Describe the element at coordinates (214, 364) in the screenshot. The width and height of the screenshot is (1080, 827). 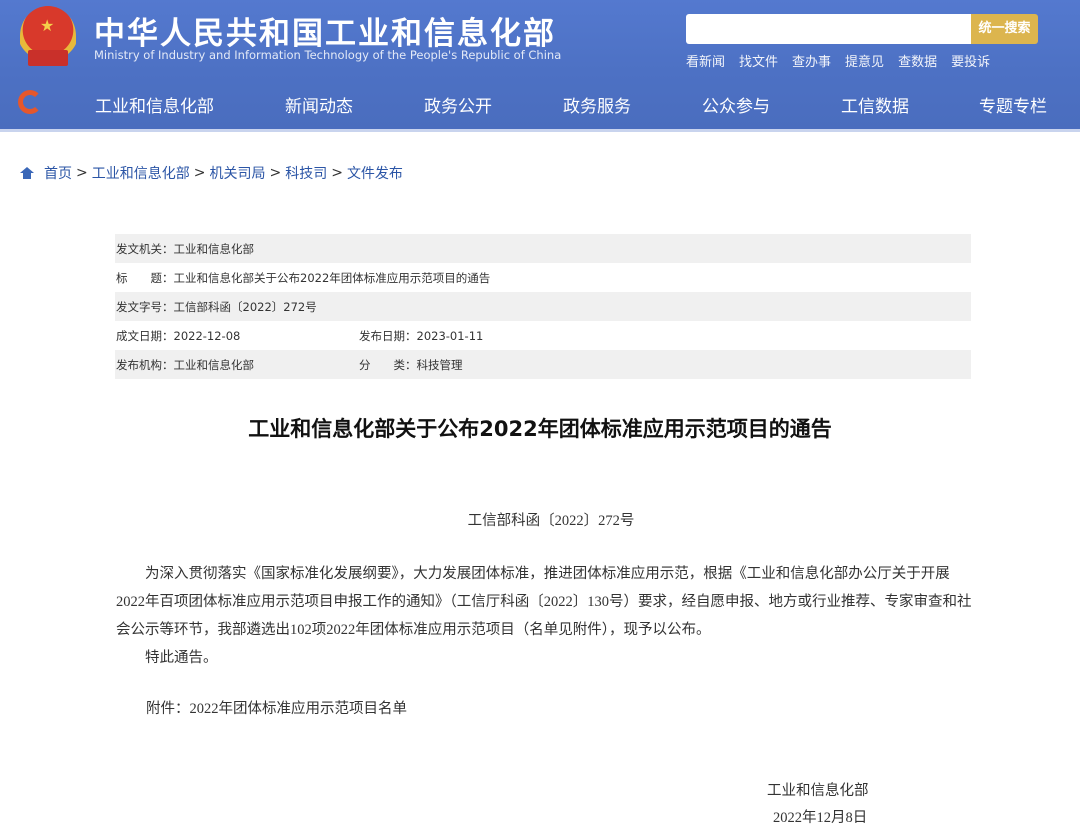
I see `meta-org: 工业和信息化部` at that location.